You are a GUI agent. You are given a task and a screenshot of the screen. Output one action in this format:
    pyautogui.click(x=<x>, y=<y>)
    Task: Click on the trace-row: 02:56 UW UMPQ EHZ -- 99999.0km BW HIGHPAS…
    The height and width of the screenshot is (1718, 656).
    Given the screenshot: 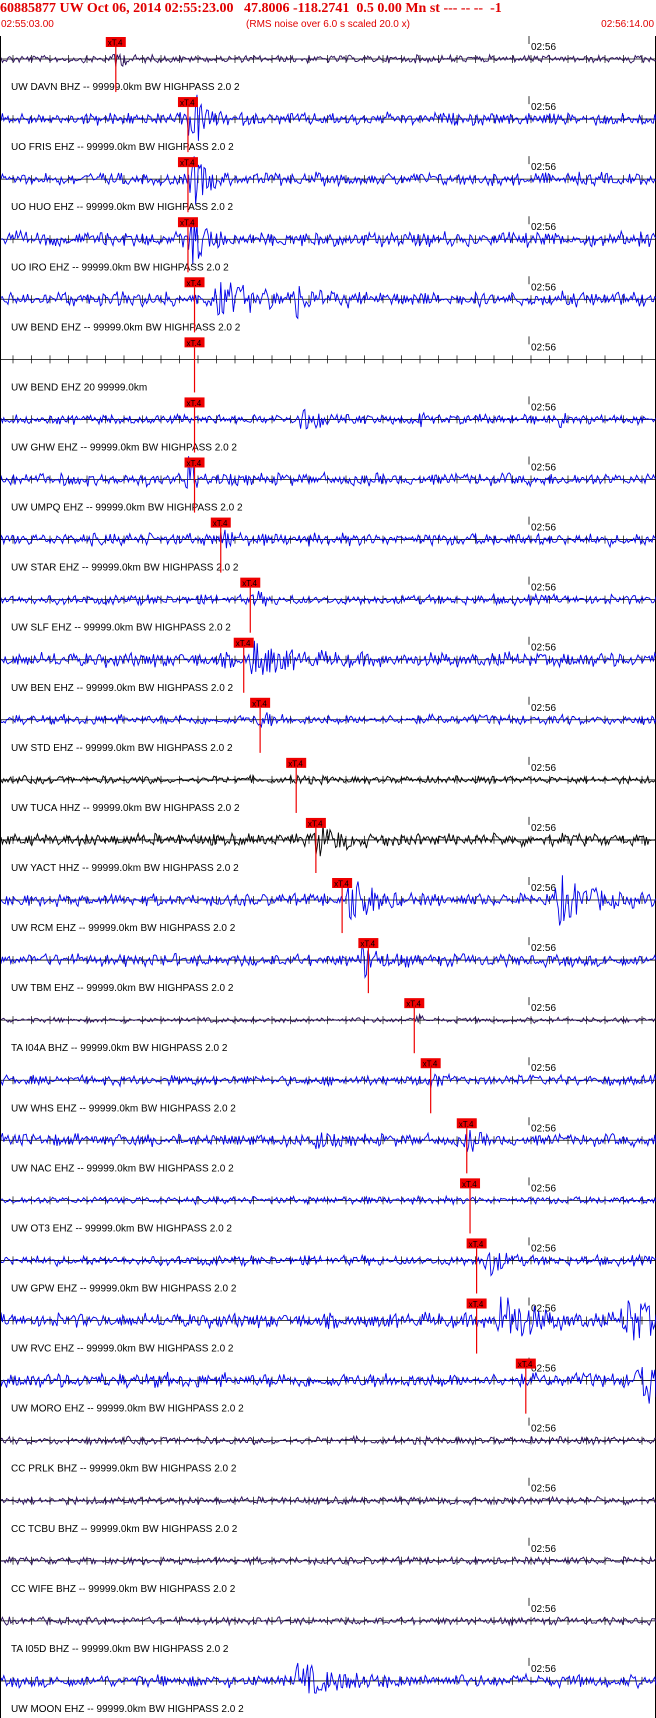 What is the action you would take?
    pyautogui.click(x=328, y=485)
    